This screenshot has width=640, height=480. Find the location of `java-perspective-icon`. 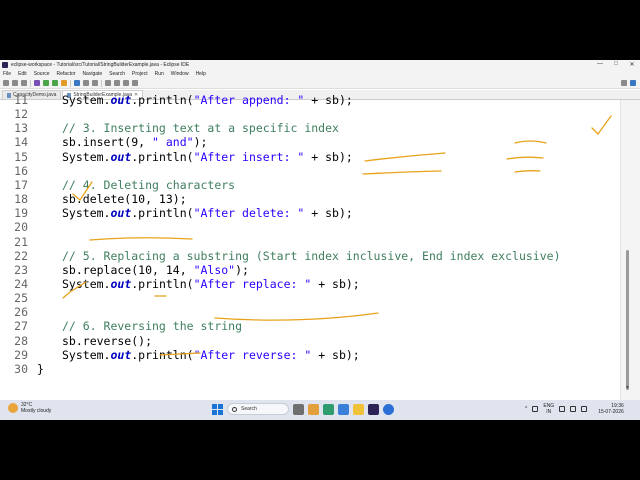

java-perspective-icon is located at coordinates (633, 83).